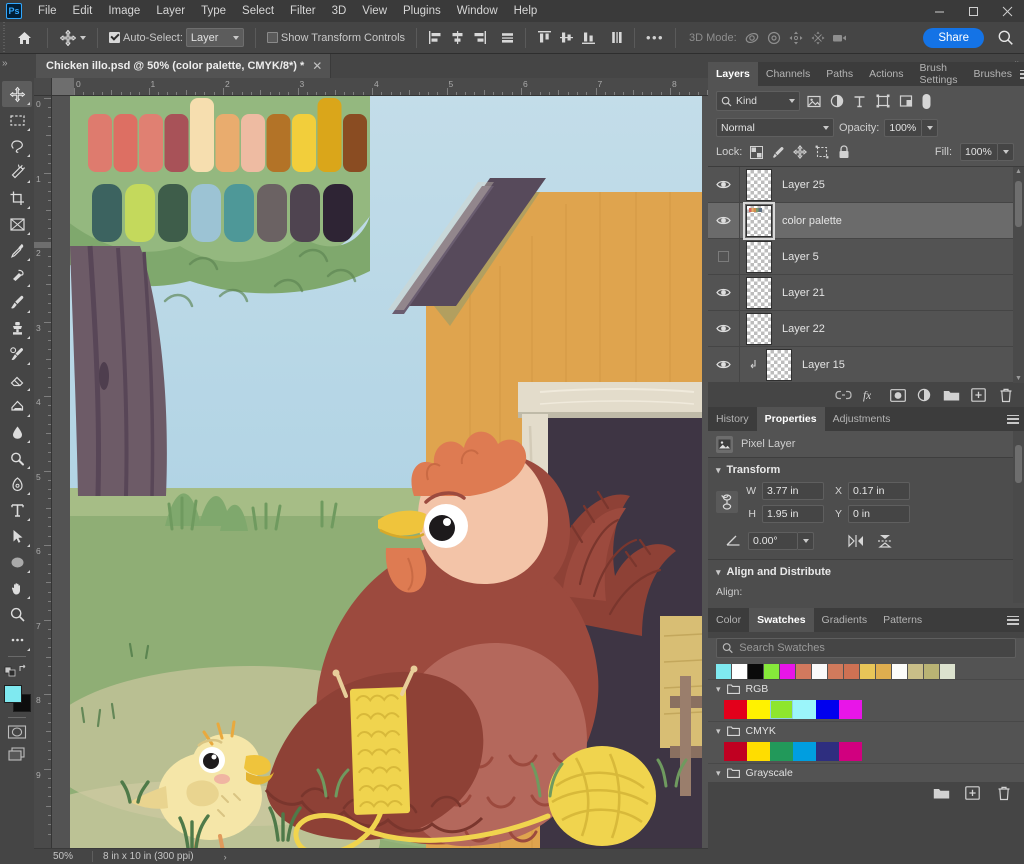  Describe the element at coordinates (844, 152) in the screenshot. I see `lock-all-icon` at that location.